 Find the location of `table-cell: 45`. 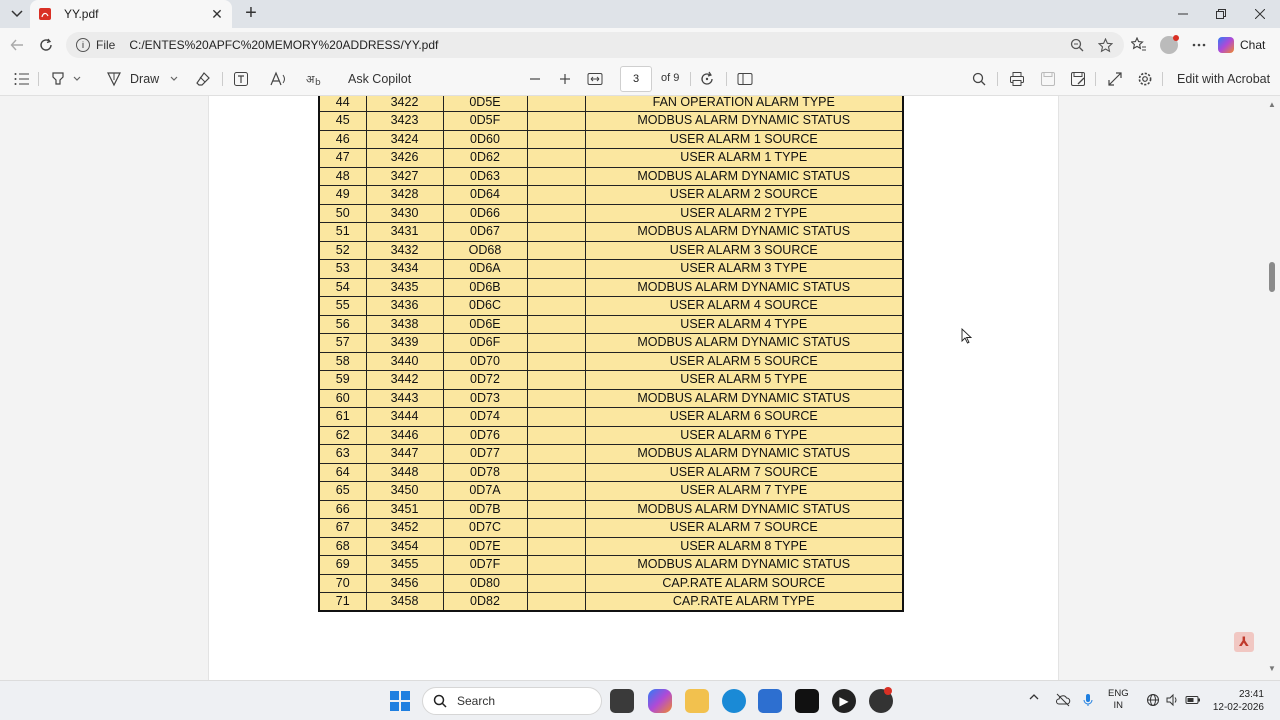

table-cell: 45 is located at coordinates (342, 121).